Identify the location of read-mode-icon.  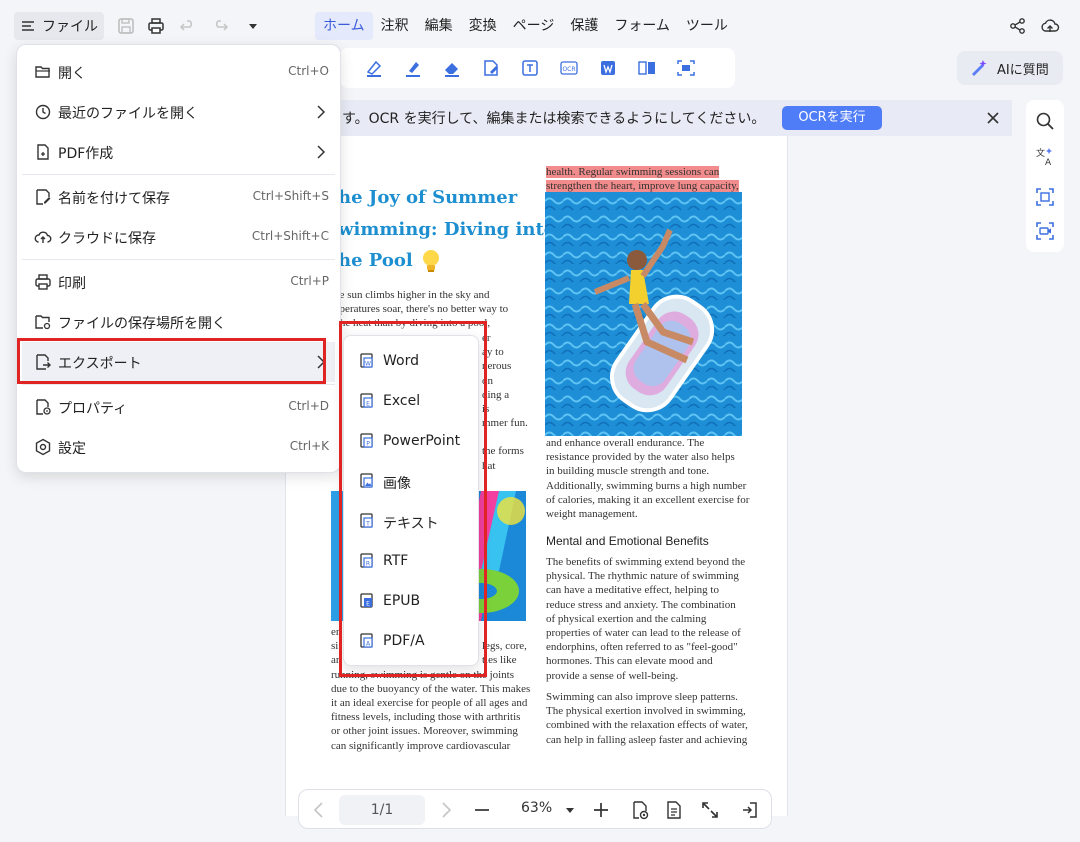
(640, 810).